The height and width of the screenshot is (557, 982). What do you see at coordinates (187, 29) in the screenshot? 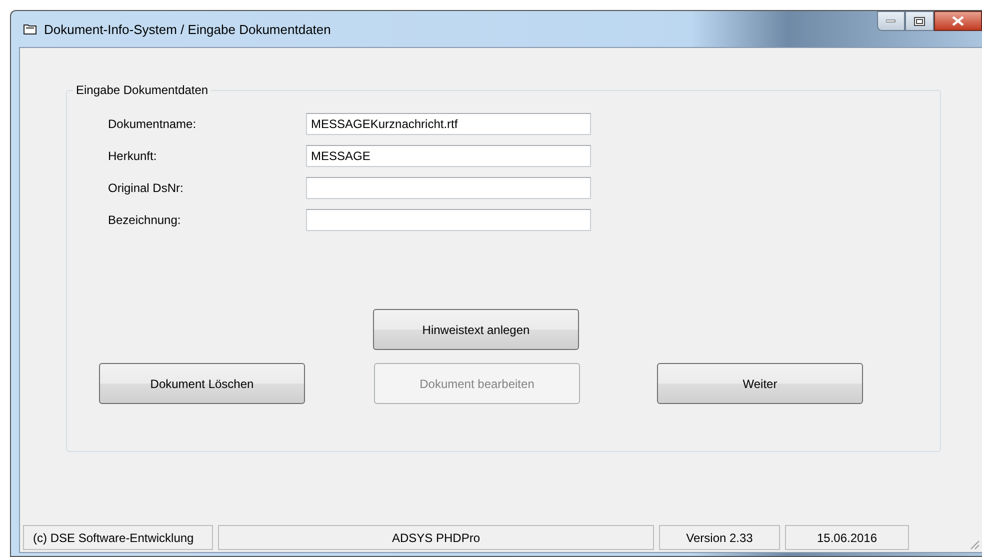
I see `window-title: Dokument-Info-System / Eingabe Dokumentdaten` at bounding box center [187, 29].